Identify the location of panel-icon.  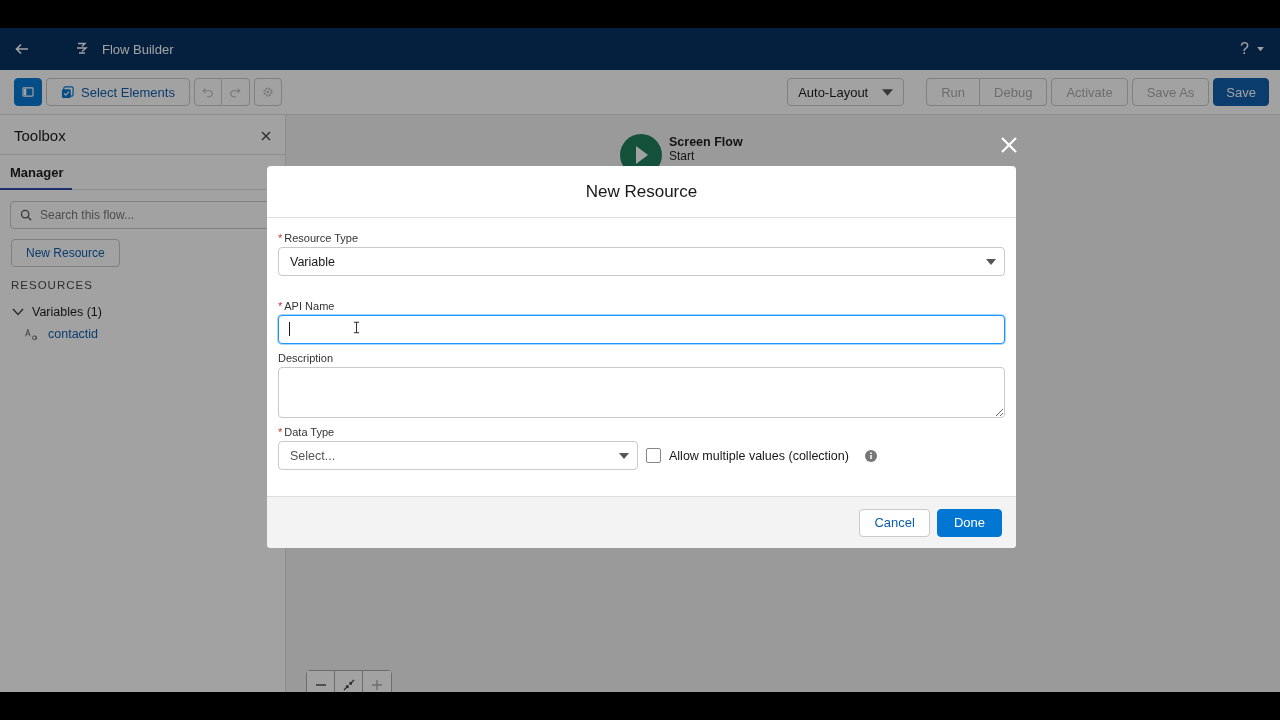
(28, 92).